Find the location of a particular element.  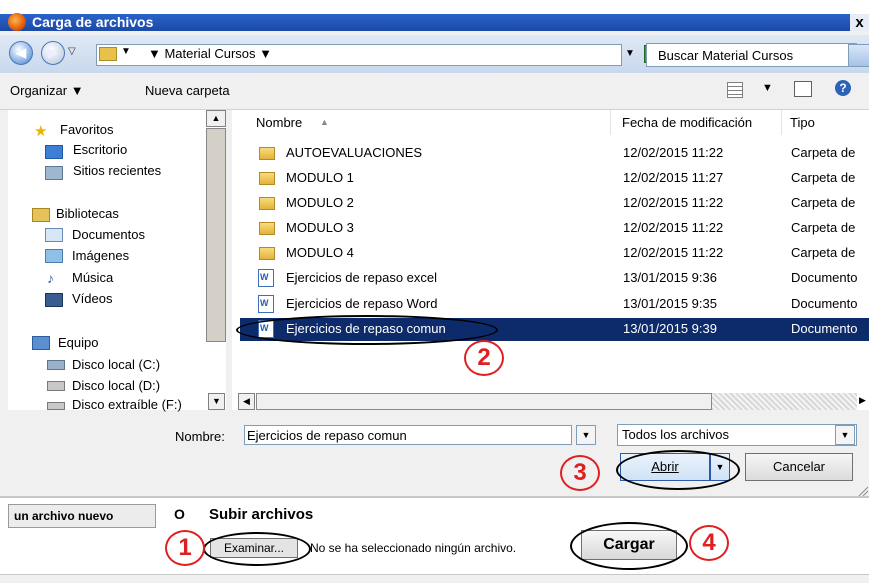

file-row: MODULO 2 12/02/2015 11:22 Carpeta de is located at coordinates (554, 203).